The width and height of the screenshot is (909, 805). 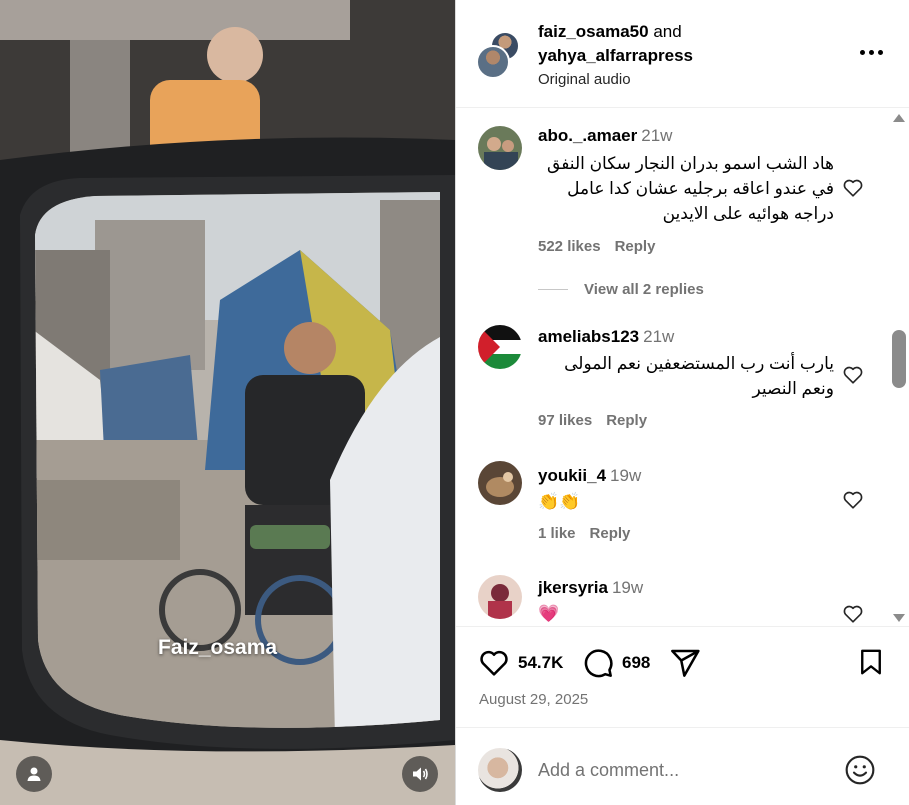 I want to click on comment-composer, so click(x=682, y=766).